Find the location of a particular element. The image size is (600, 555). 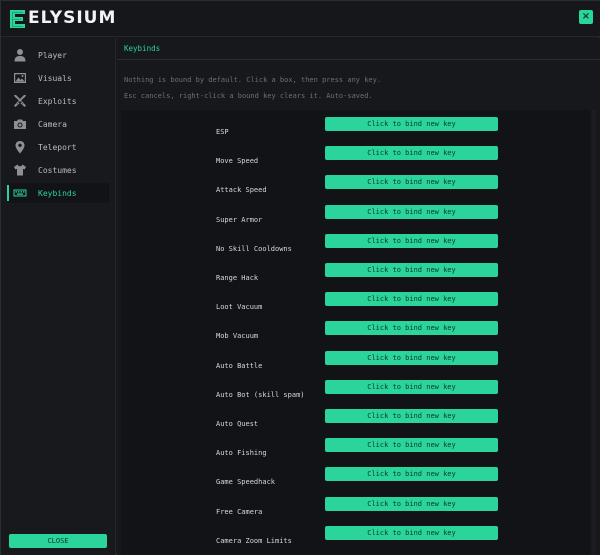

keybind-row: Mob Vacuum Click to bind new key is located at coordinates (355, 334).